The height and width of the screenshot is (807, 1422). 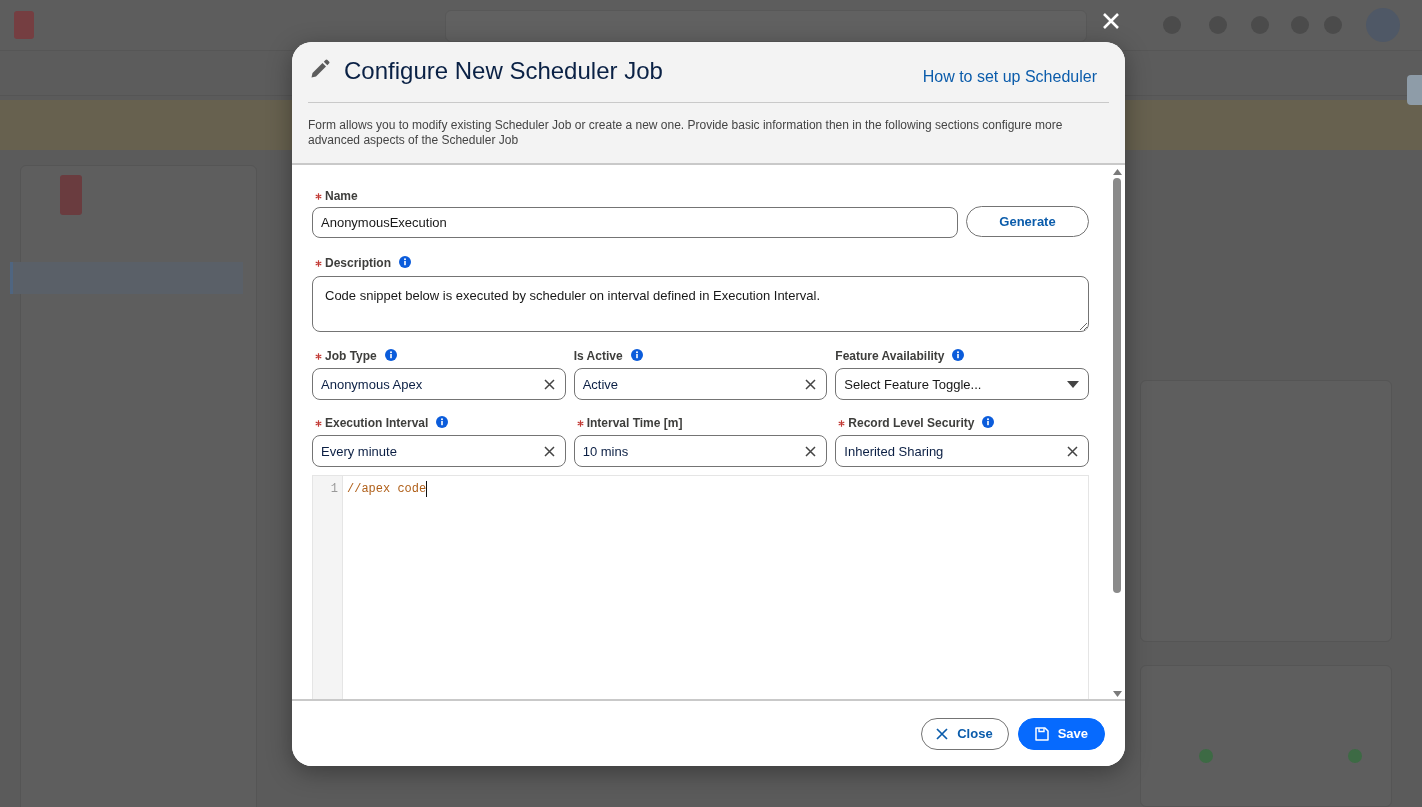 What do you see at coordinates (911, 423) in the screenshot?
I see `field-label: Record Level Security` at bounding box center [911, 423].